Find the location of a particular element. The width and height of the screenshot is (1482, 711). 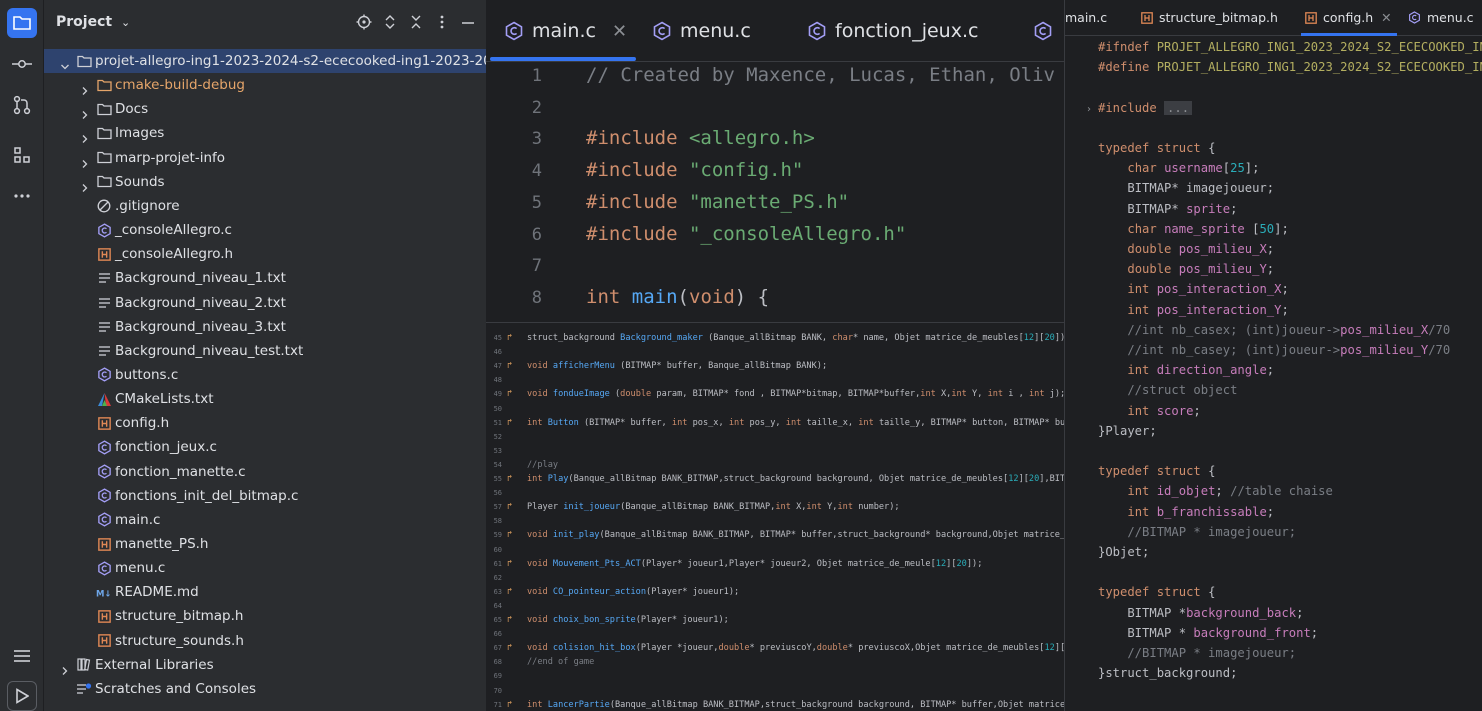

tree-item-label: main.c is located at coordinates (138, 519).